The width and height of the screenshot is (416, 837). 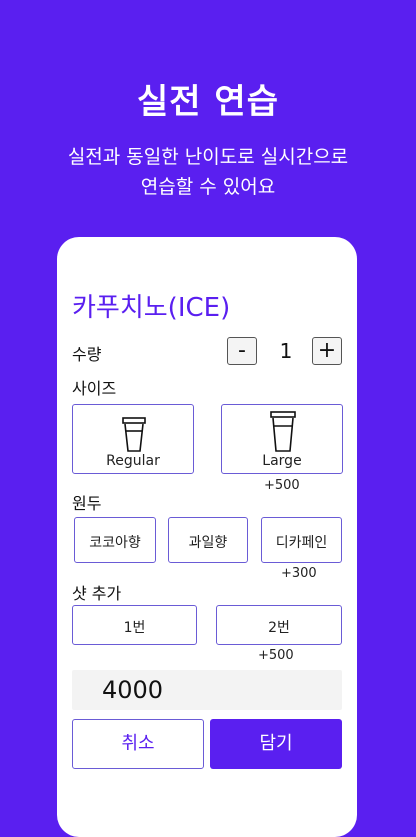 What do you see at coordinates (327, 351) in the screenshot?
I see `quantity-increase-button: +` at bounding box center [327, 351].